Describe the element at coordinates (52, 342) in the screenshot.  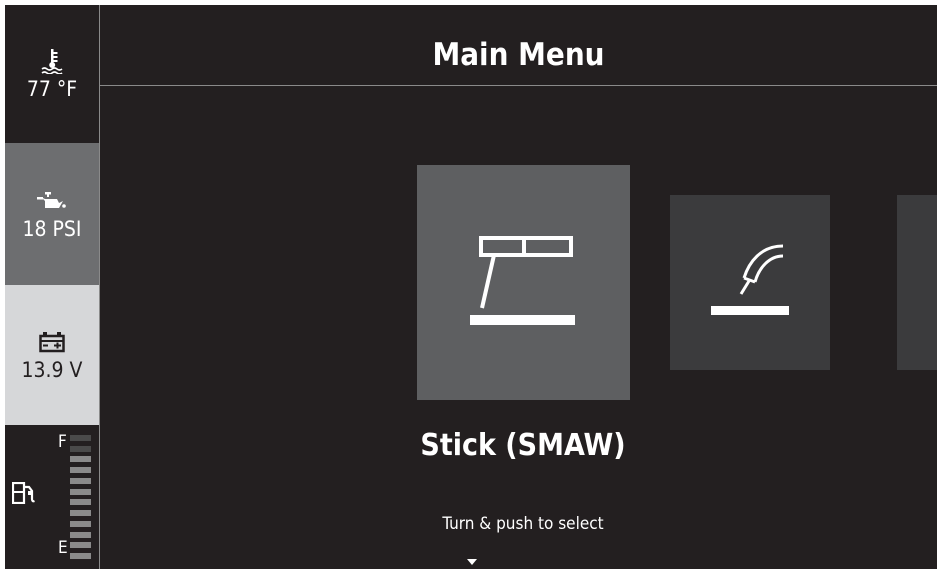
I see `battery-icon` at that location.